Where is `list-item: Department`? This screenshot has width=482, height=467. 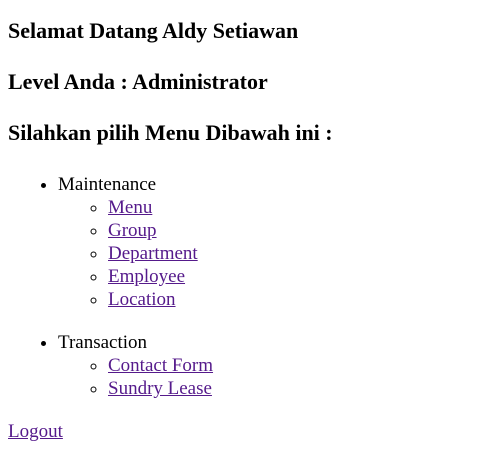
list-item: Department is located at coordinates (291, 253).